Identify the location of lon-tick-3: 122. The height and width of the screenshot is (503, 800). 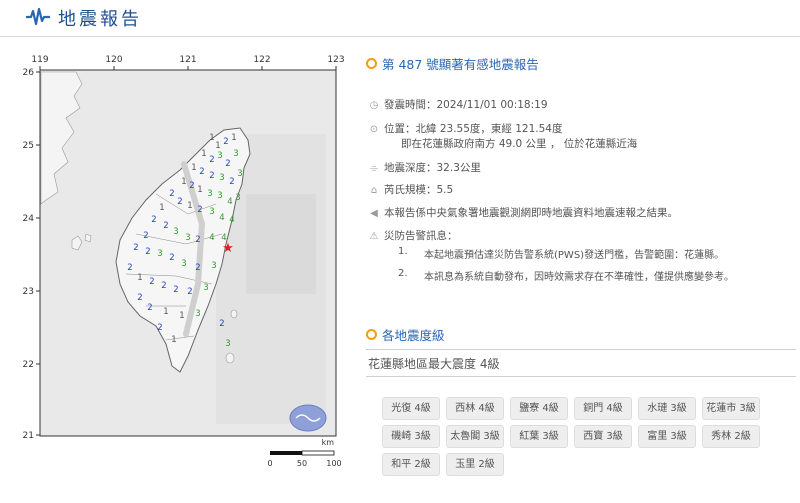
(261, 60).